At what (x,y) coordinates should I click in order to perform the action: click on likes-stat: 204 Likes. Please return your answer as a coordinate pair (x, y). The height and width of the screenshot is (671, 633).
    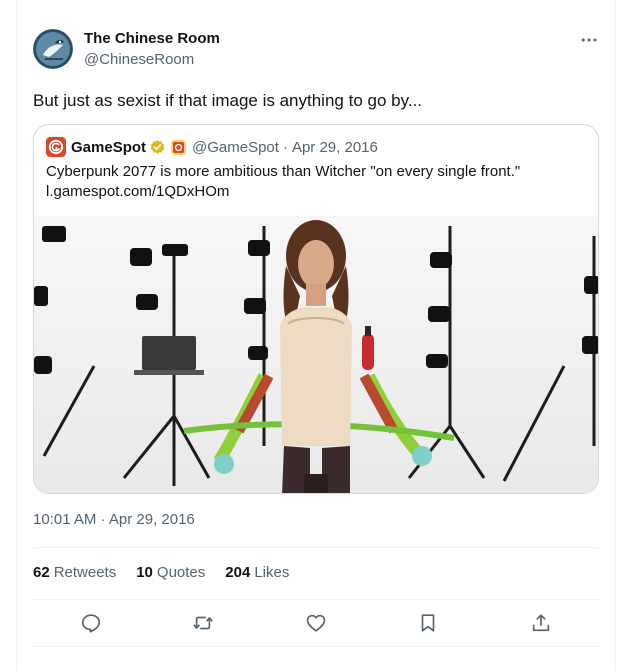
    Looking at the image, I should click on (257, 572).